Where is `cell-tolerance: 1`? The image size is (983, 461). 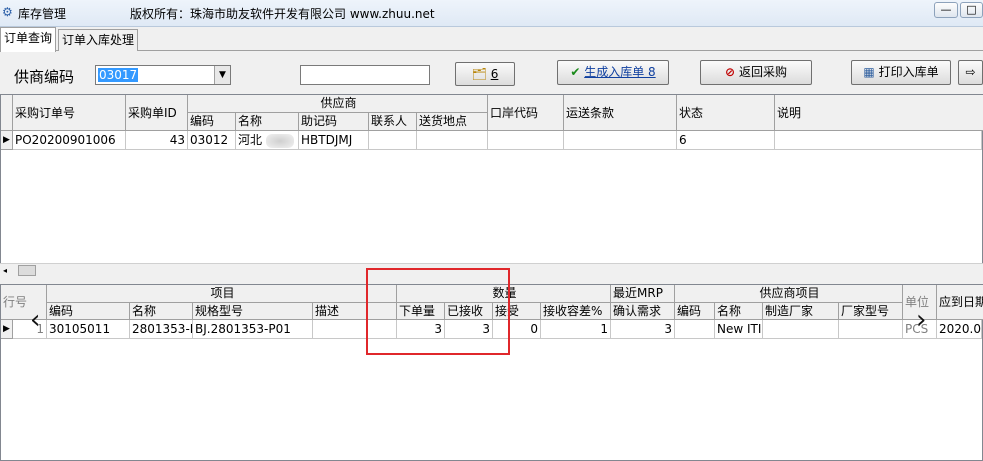 cell-tolerance: 1 is located at coordinates (576, 329).